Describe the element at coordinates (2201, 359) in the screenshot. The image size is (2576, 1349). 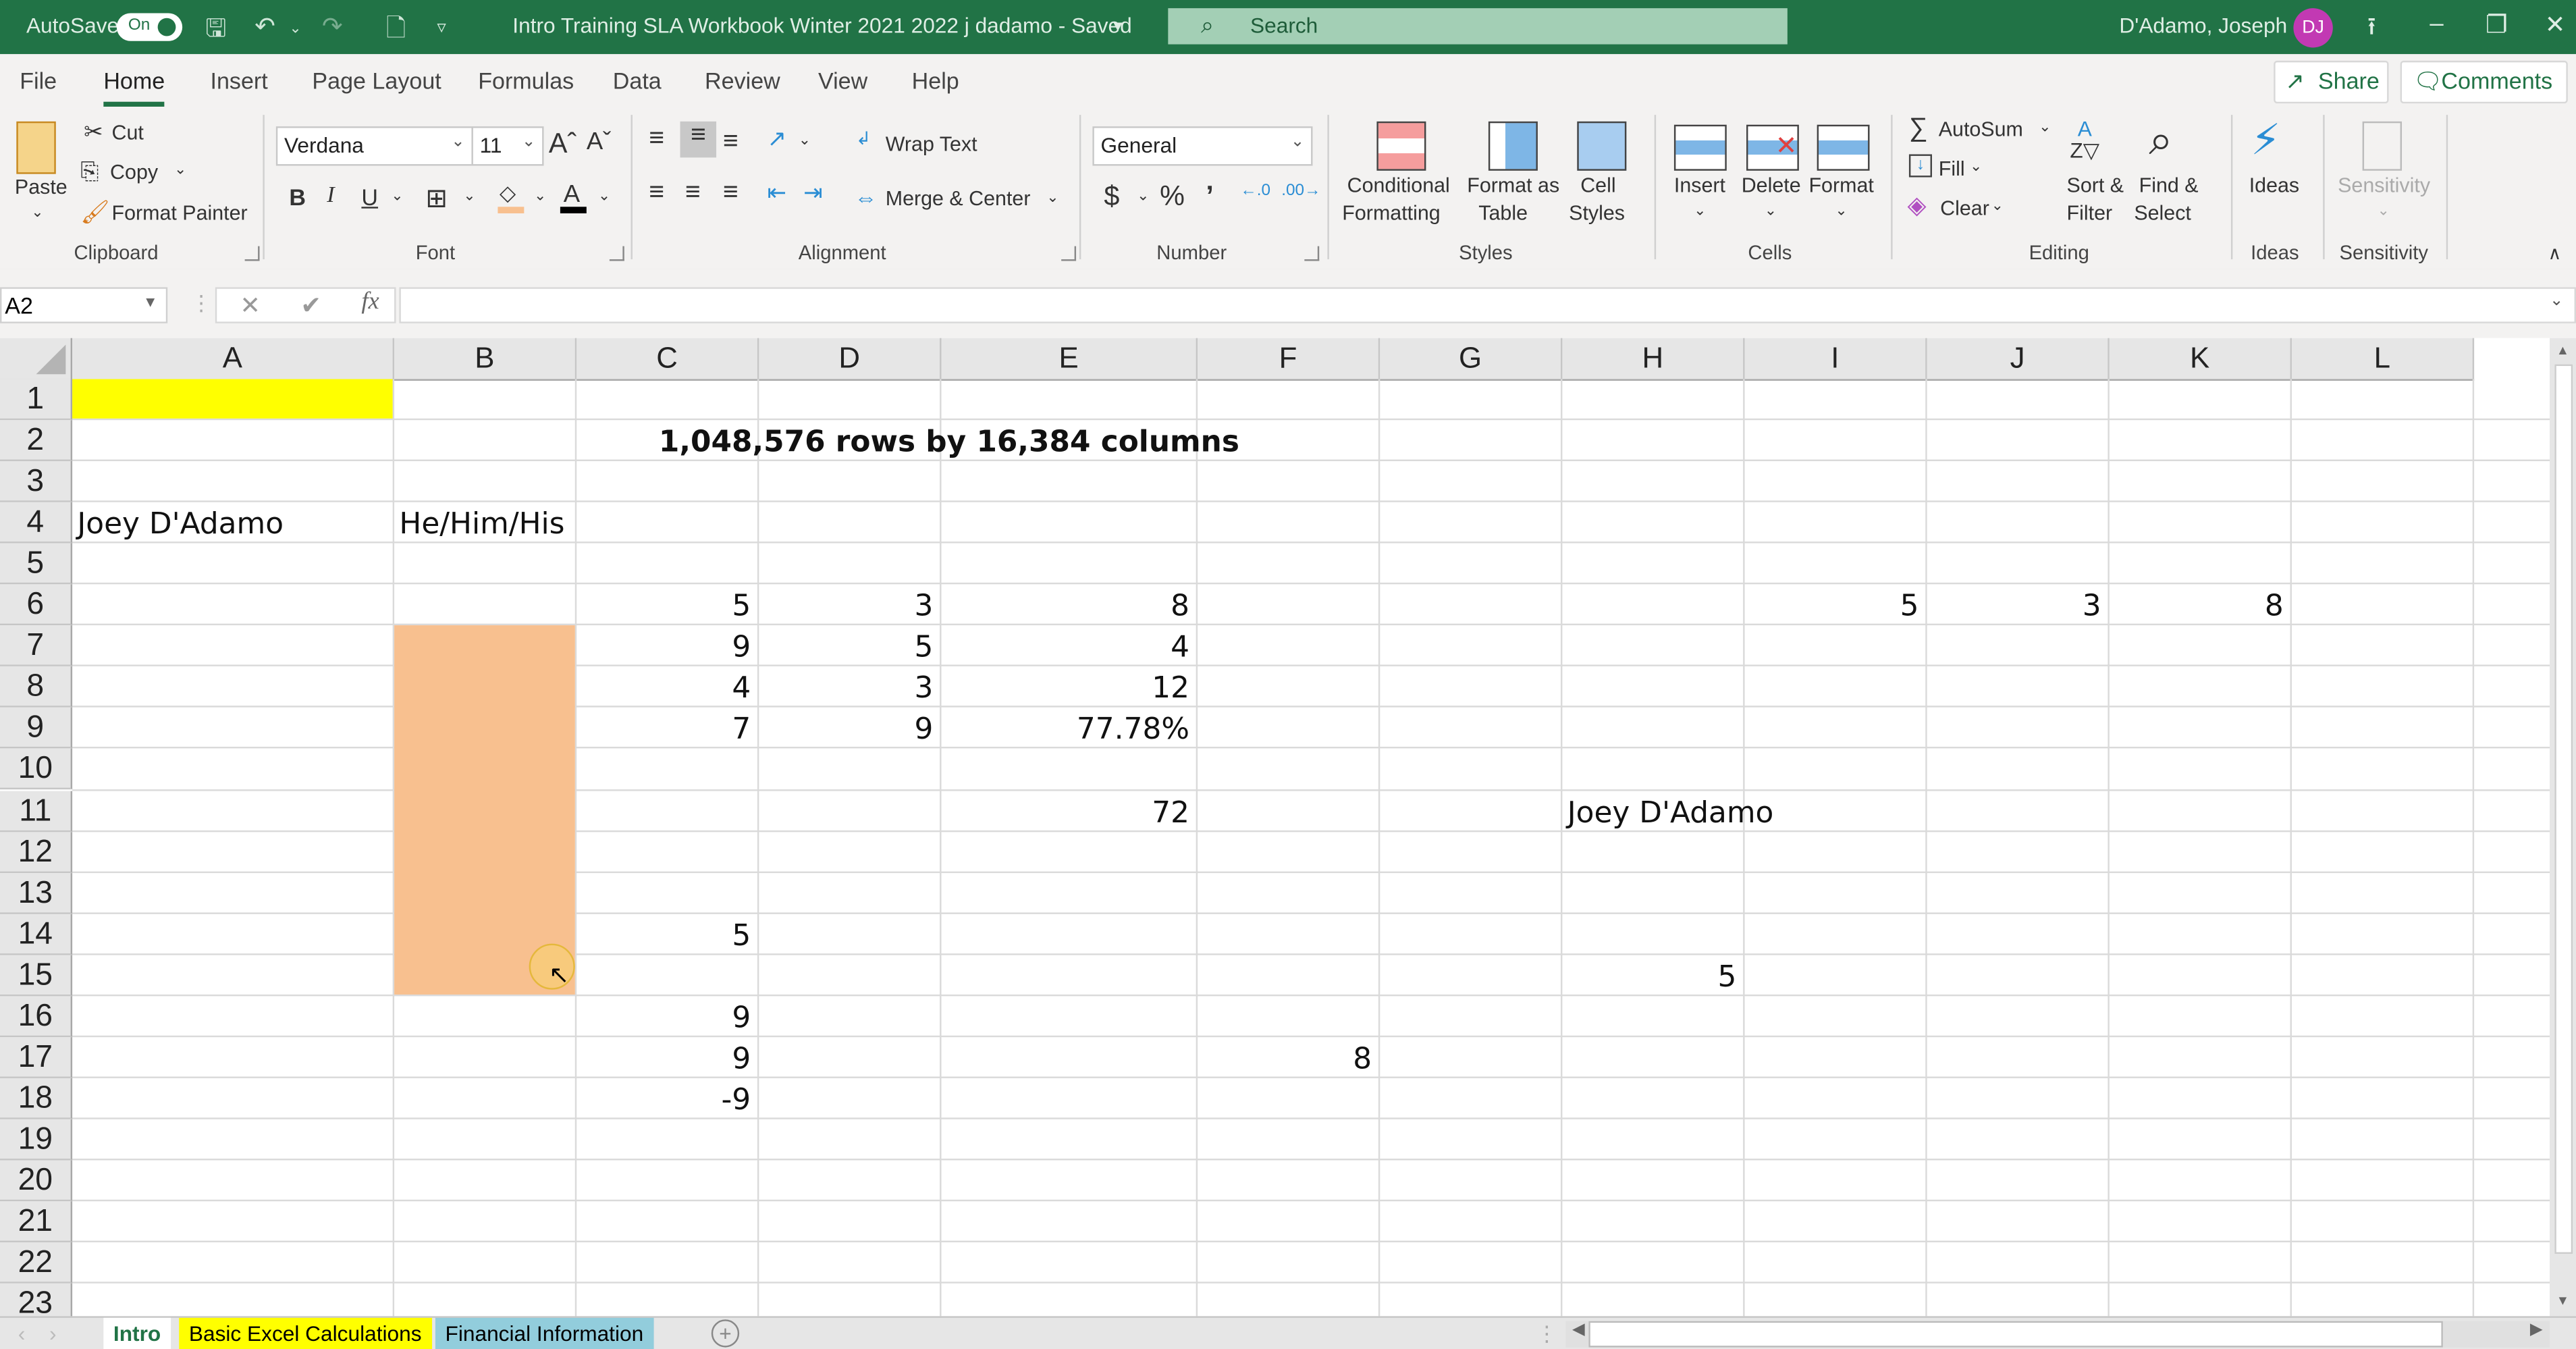
I see `column-header-k: K` at that location.